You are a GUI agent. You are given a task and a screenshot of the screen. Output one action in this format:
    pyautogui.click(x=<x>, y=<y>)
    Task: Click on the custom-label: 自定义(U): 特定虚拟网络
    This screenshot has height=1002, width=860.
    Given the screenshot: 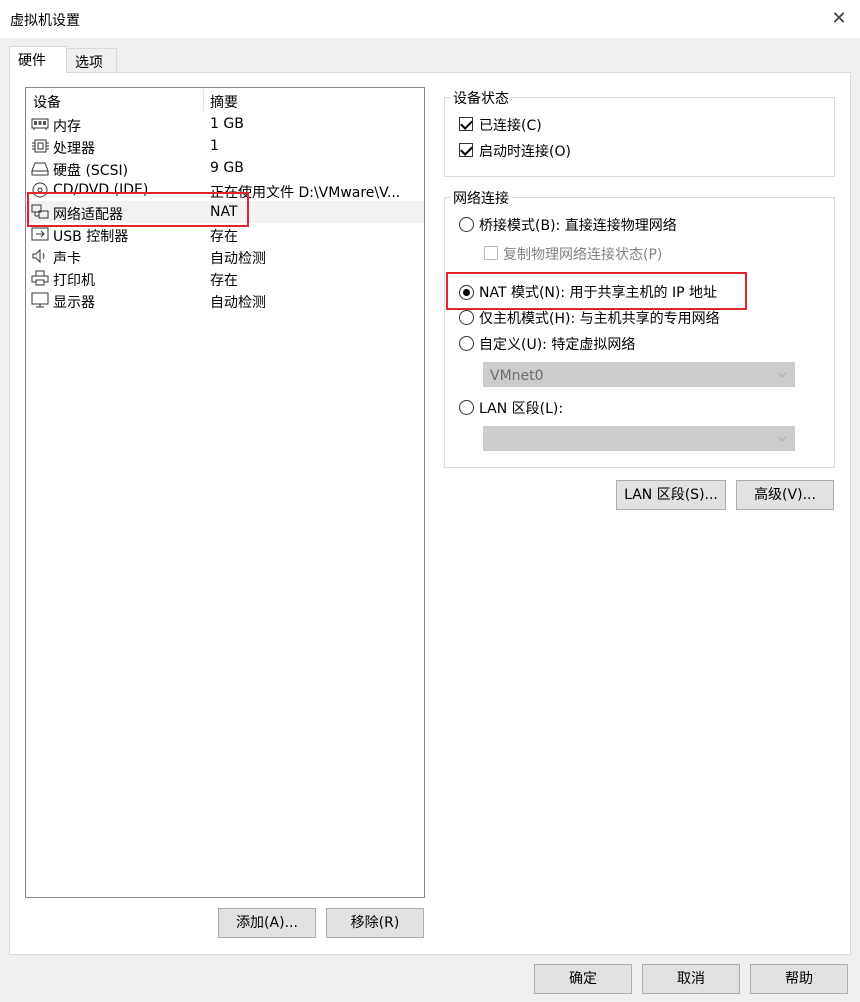 What is the action you would take?
    pyautogui.click(x=557, y=344)
    